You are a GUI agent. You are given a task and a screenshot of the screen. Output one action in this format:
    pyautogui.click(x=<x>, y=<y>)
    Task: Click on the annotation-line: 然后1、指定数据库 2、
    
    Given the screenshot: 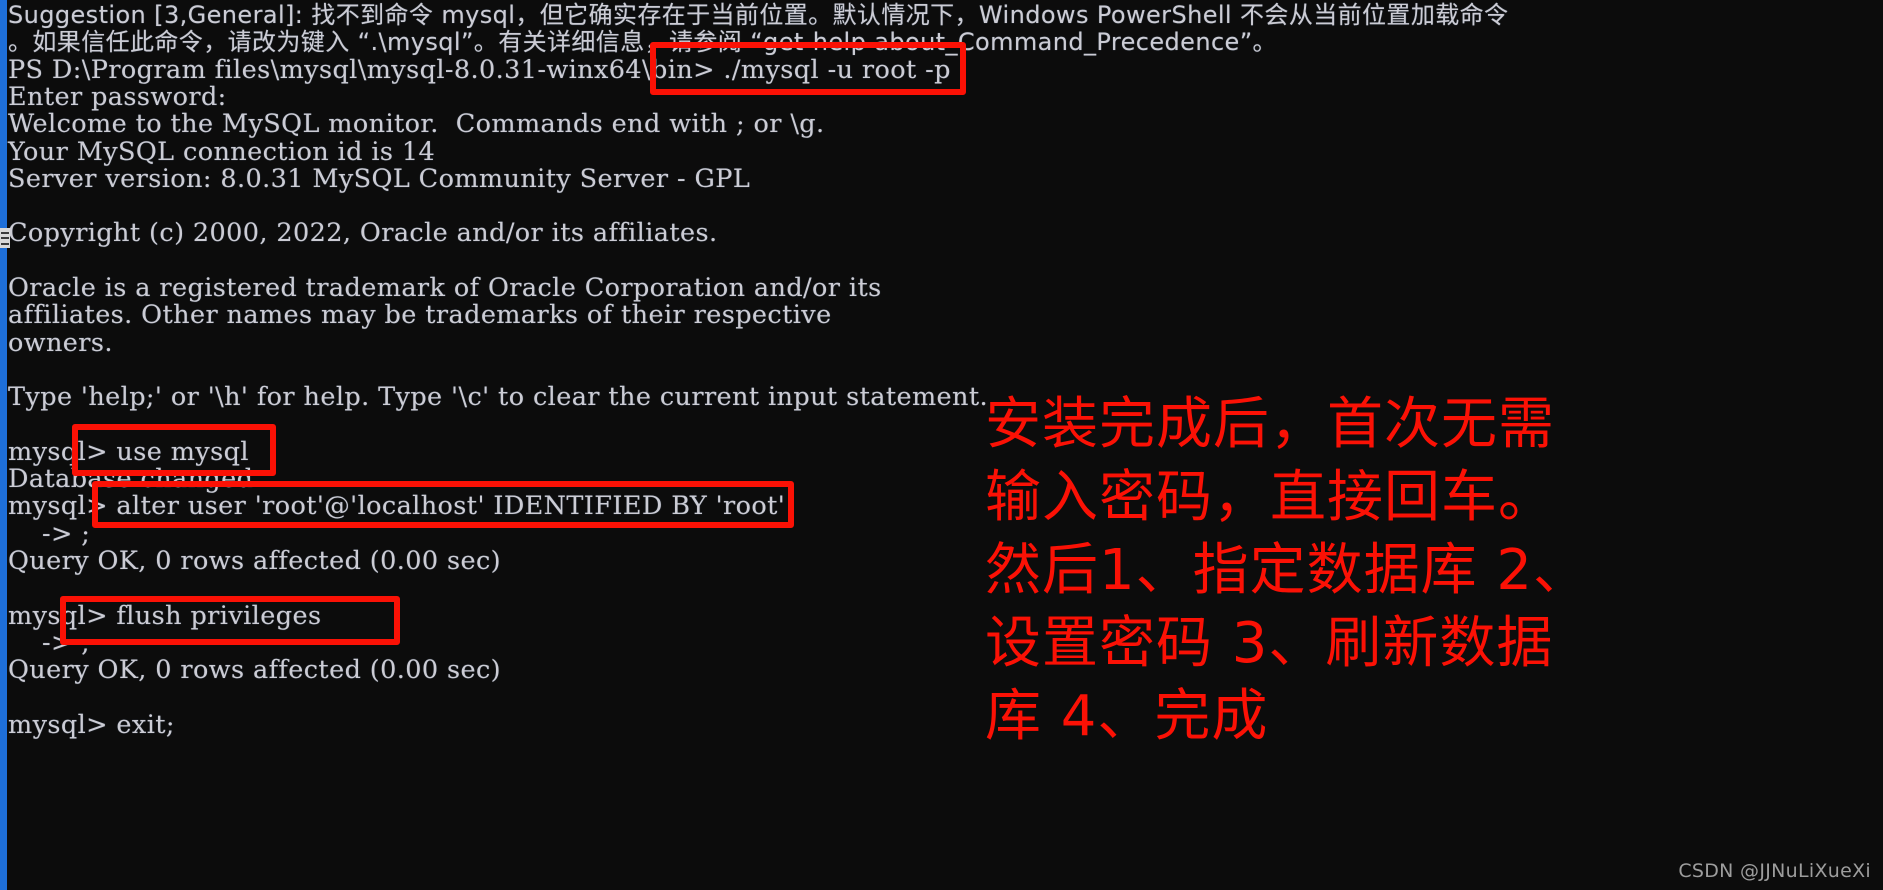 What is the action you would take?
    pyautogui.click(x=1288, y=570)
    